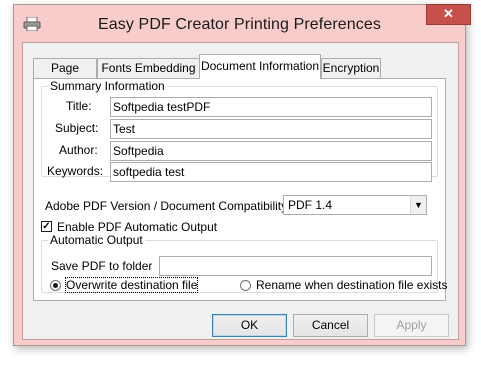 This screenshot has width=481, height=368. What do you see at coordinates (77, 128) in the screenshot?
I see `subject-label: Subject:` at bounding box center [77, 128].